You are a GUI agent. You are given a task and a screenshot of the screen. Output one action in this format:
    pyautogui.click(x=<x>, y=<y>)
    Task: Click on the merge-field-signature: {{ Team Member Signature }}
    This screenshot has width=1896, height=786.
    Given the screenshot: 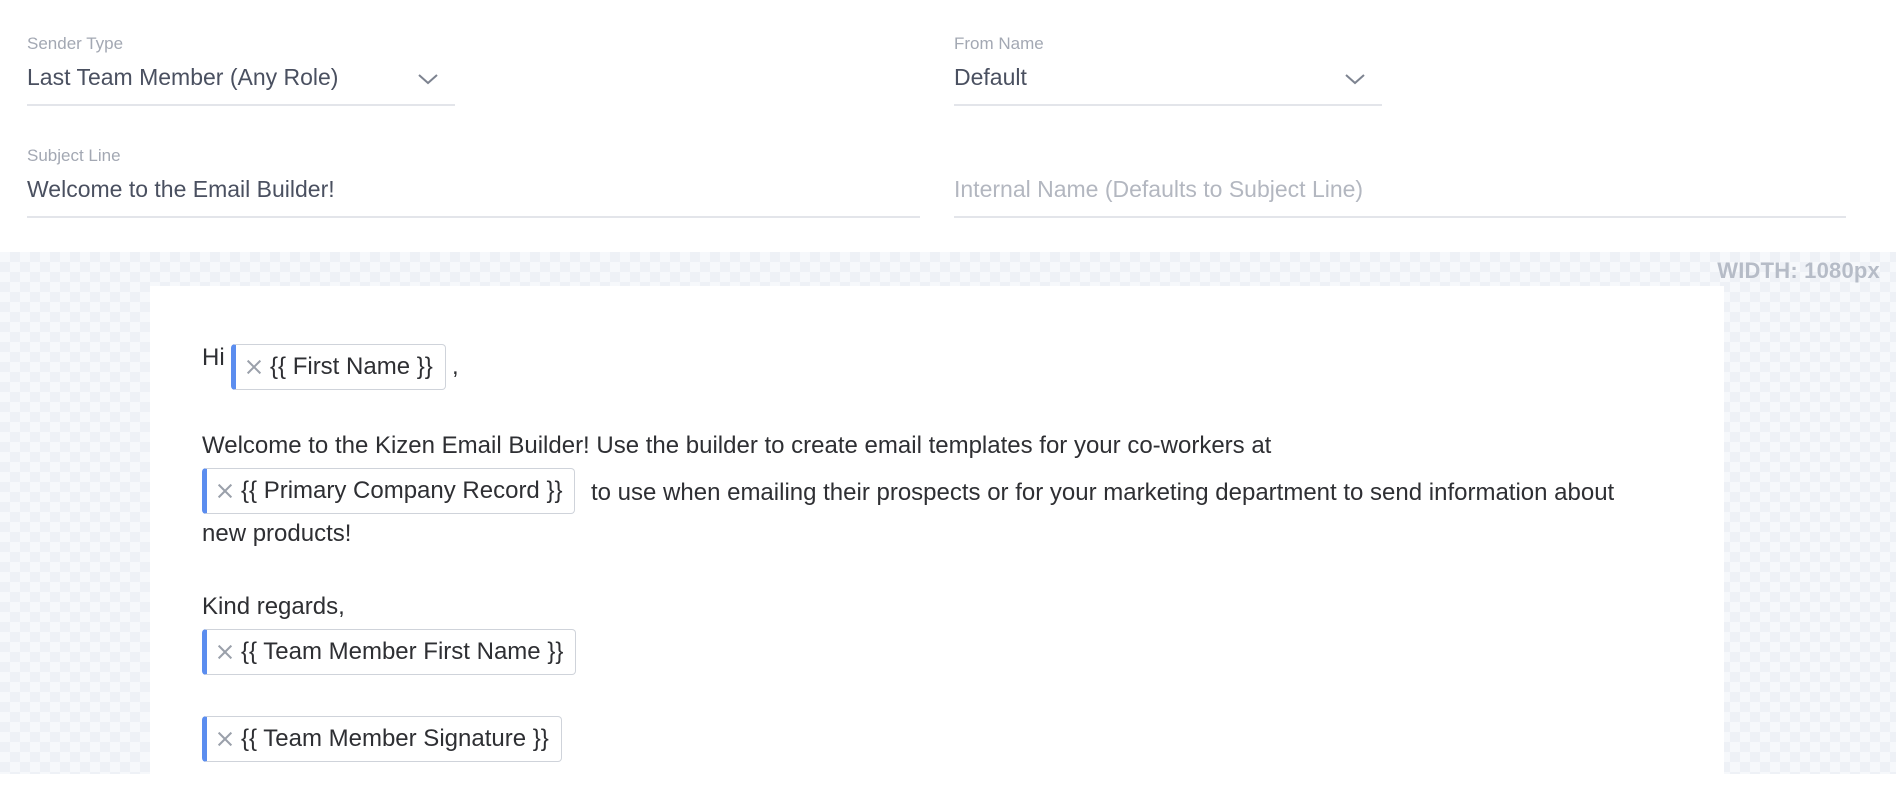 What is the action you would take?
    pyautogui.click(x=382, y=739)
    